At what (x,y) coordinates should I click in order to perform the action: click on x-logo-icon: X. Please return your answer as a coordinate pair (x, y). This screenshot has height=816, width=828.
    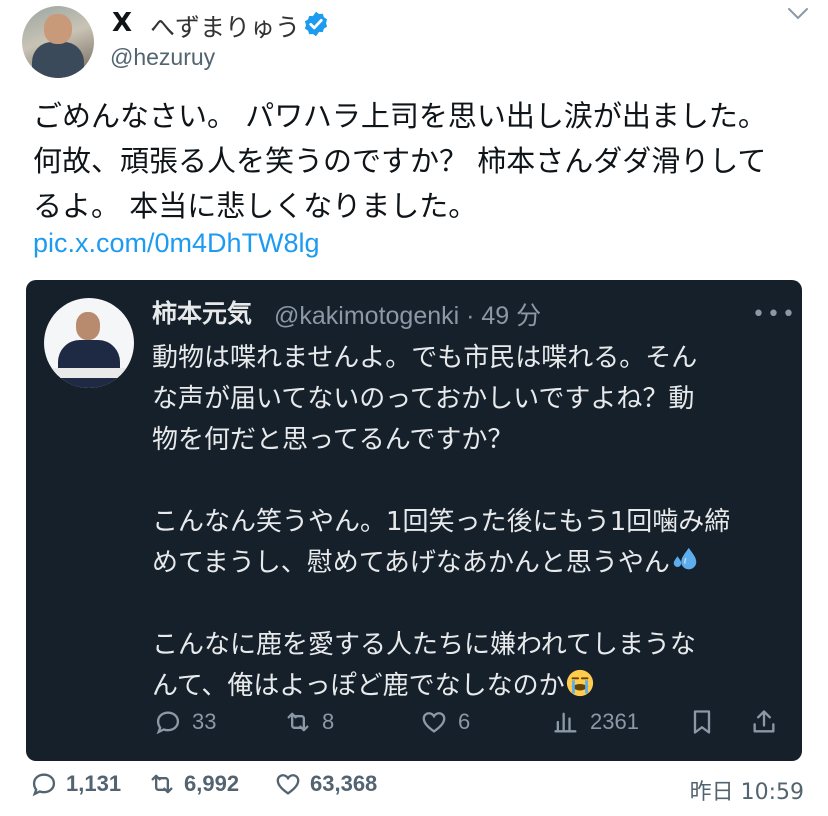
    Looking at the image, I should click on (122, 23).